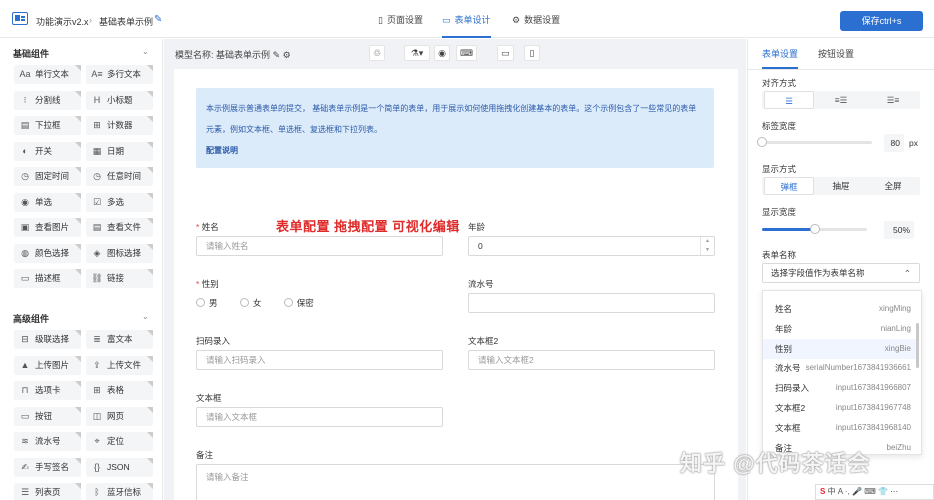 This screenshot has height=500, width=934. I want to click on text2-label: 文本框2, so click(483, 341).